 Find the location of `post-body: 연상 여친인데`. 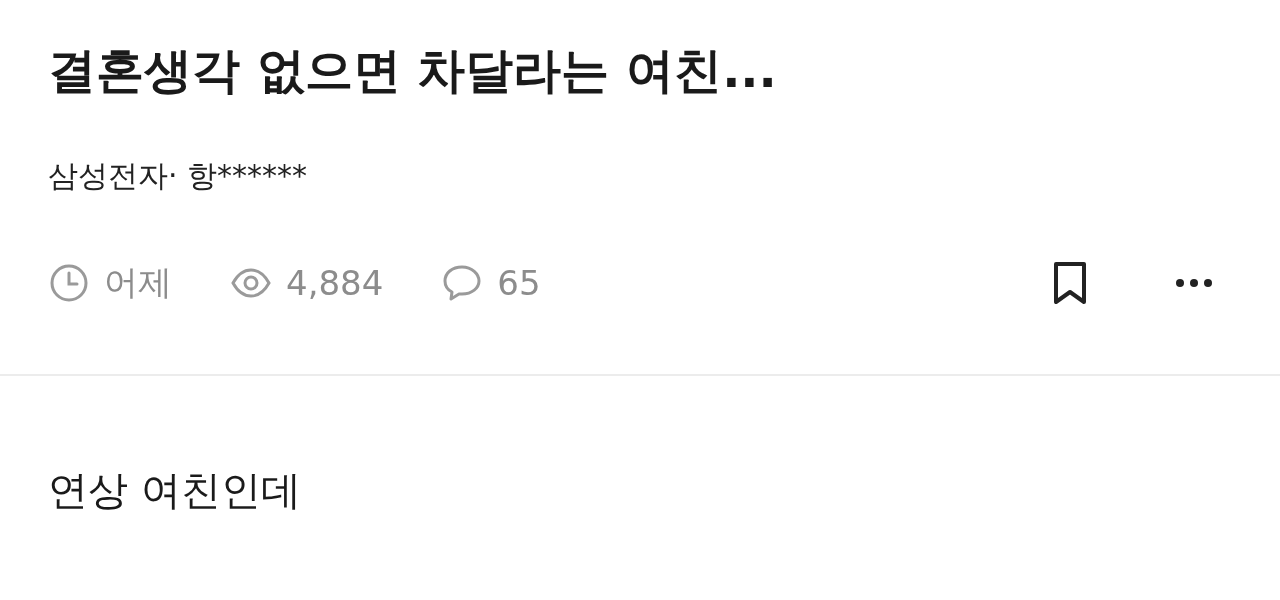

post-body: 연상 여친인데 is located at coordinates (174, 490).